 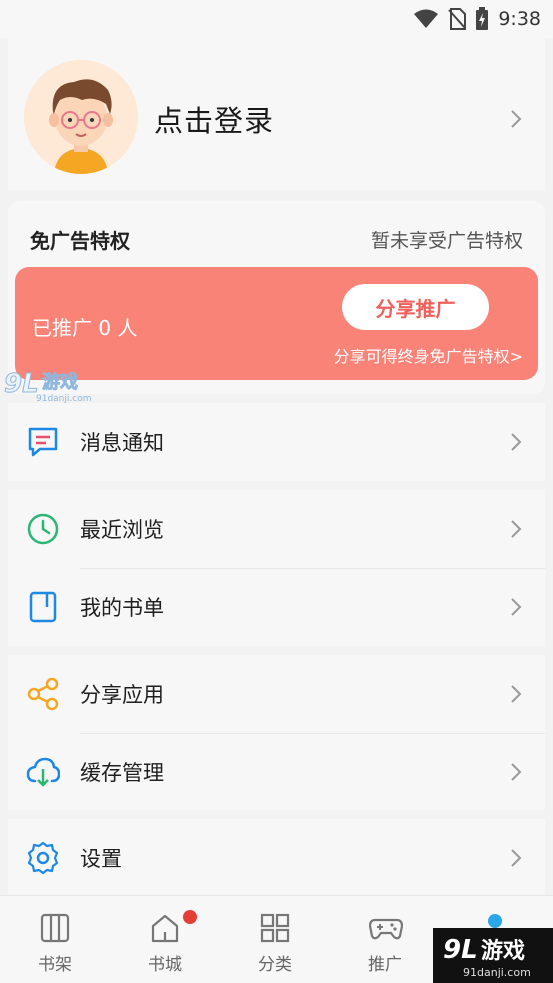 I want to click on bookmark-book-icon, so click(x=43, y=607).